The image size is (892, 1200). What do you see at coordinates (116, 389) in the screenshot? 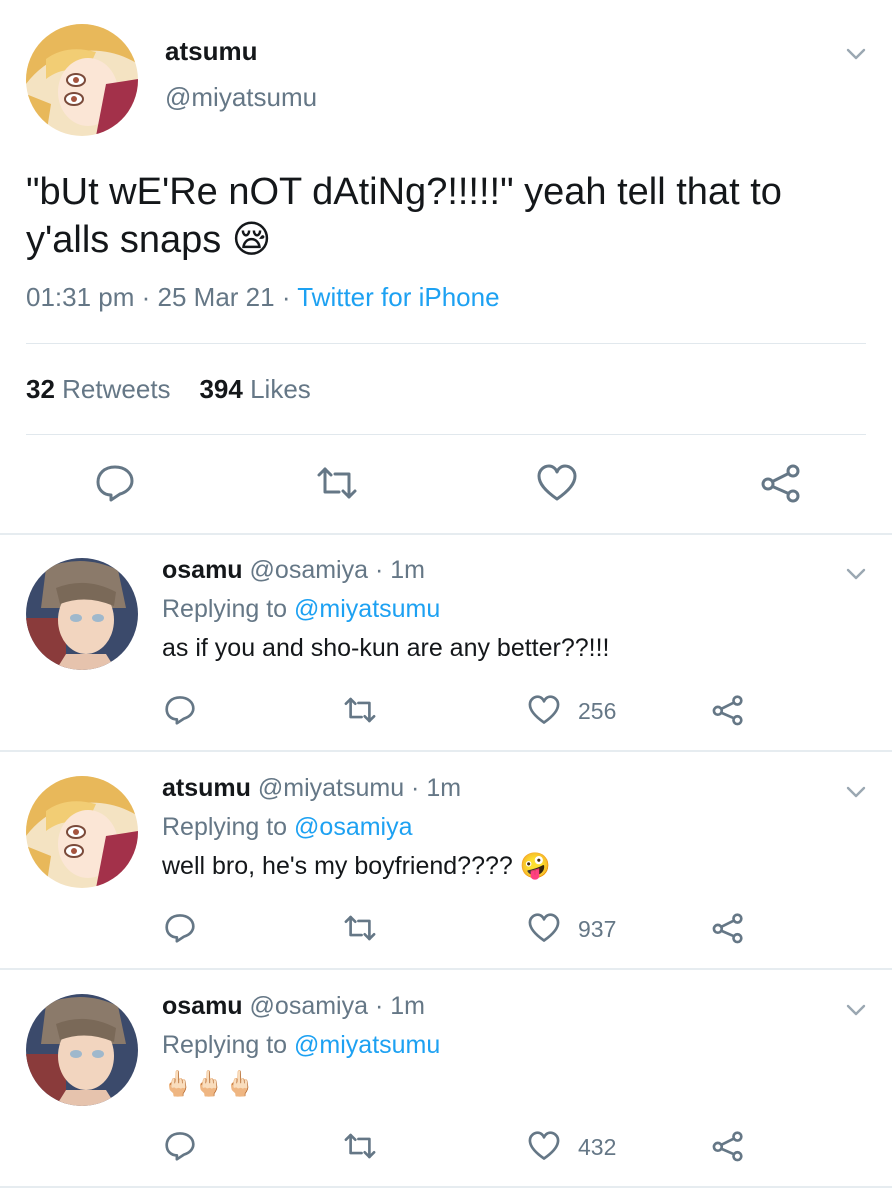
I see `retweets-label: Retweets` at bounding box center [116, 389].